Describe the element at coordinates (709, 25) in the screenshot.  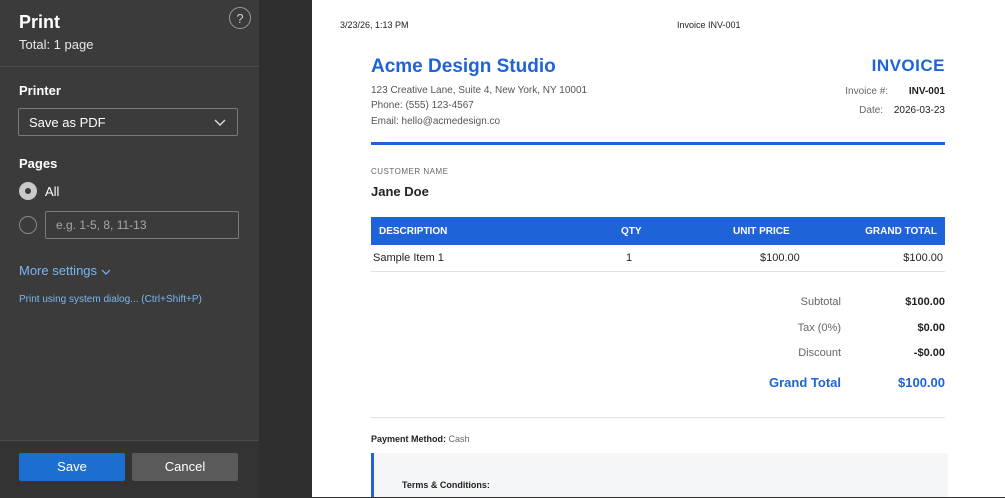
I see `print-header-title: Invoice INV-001` at that location.